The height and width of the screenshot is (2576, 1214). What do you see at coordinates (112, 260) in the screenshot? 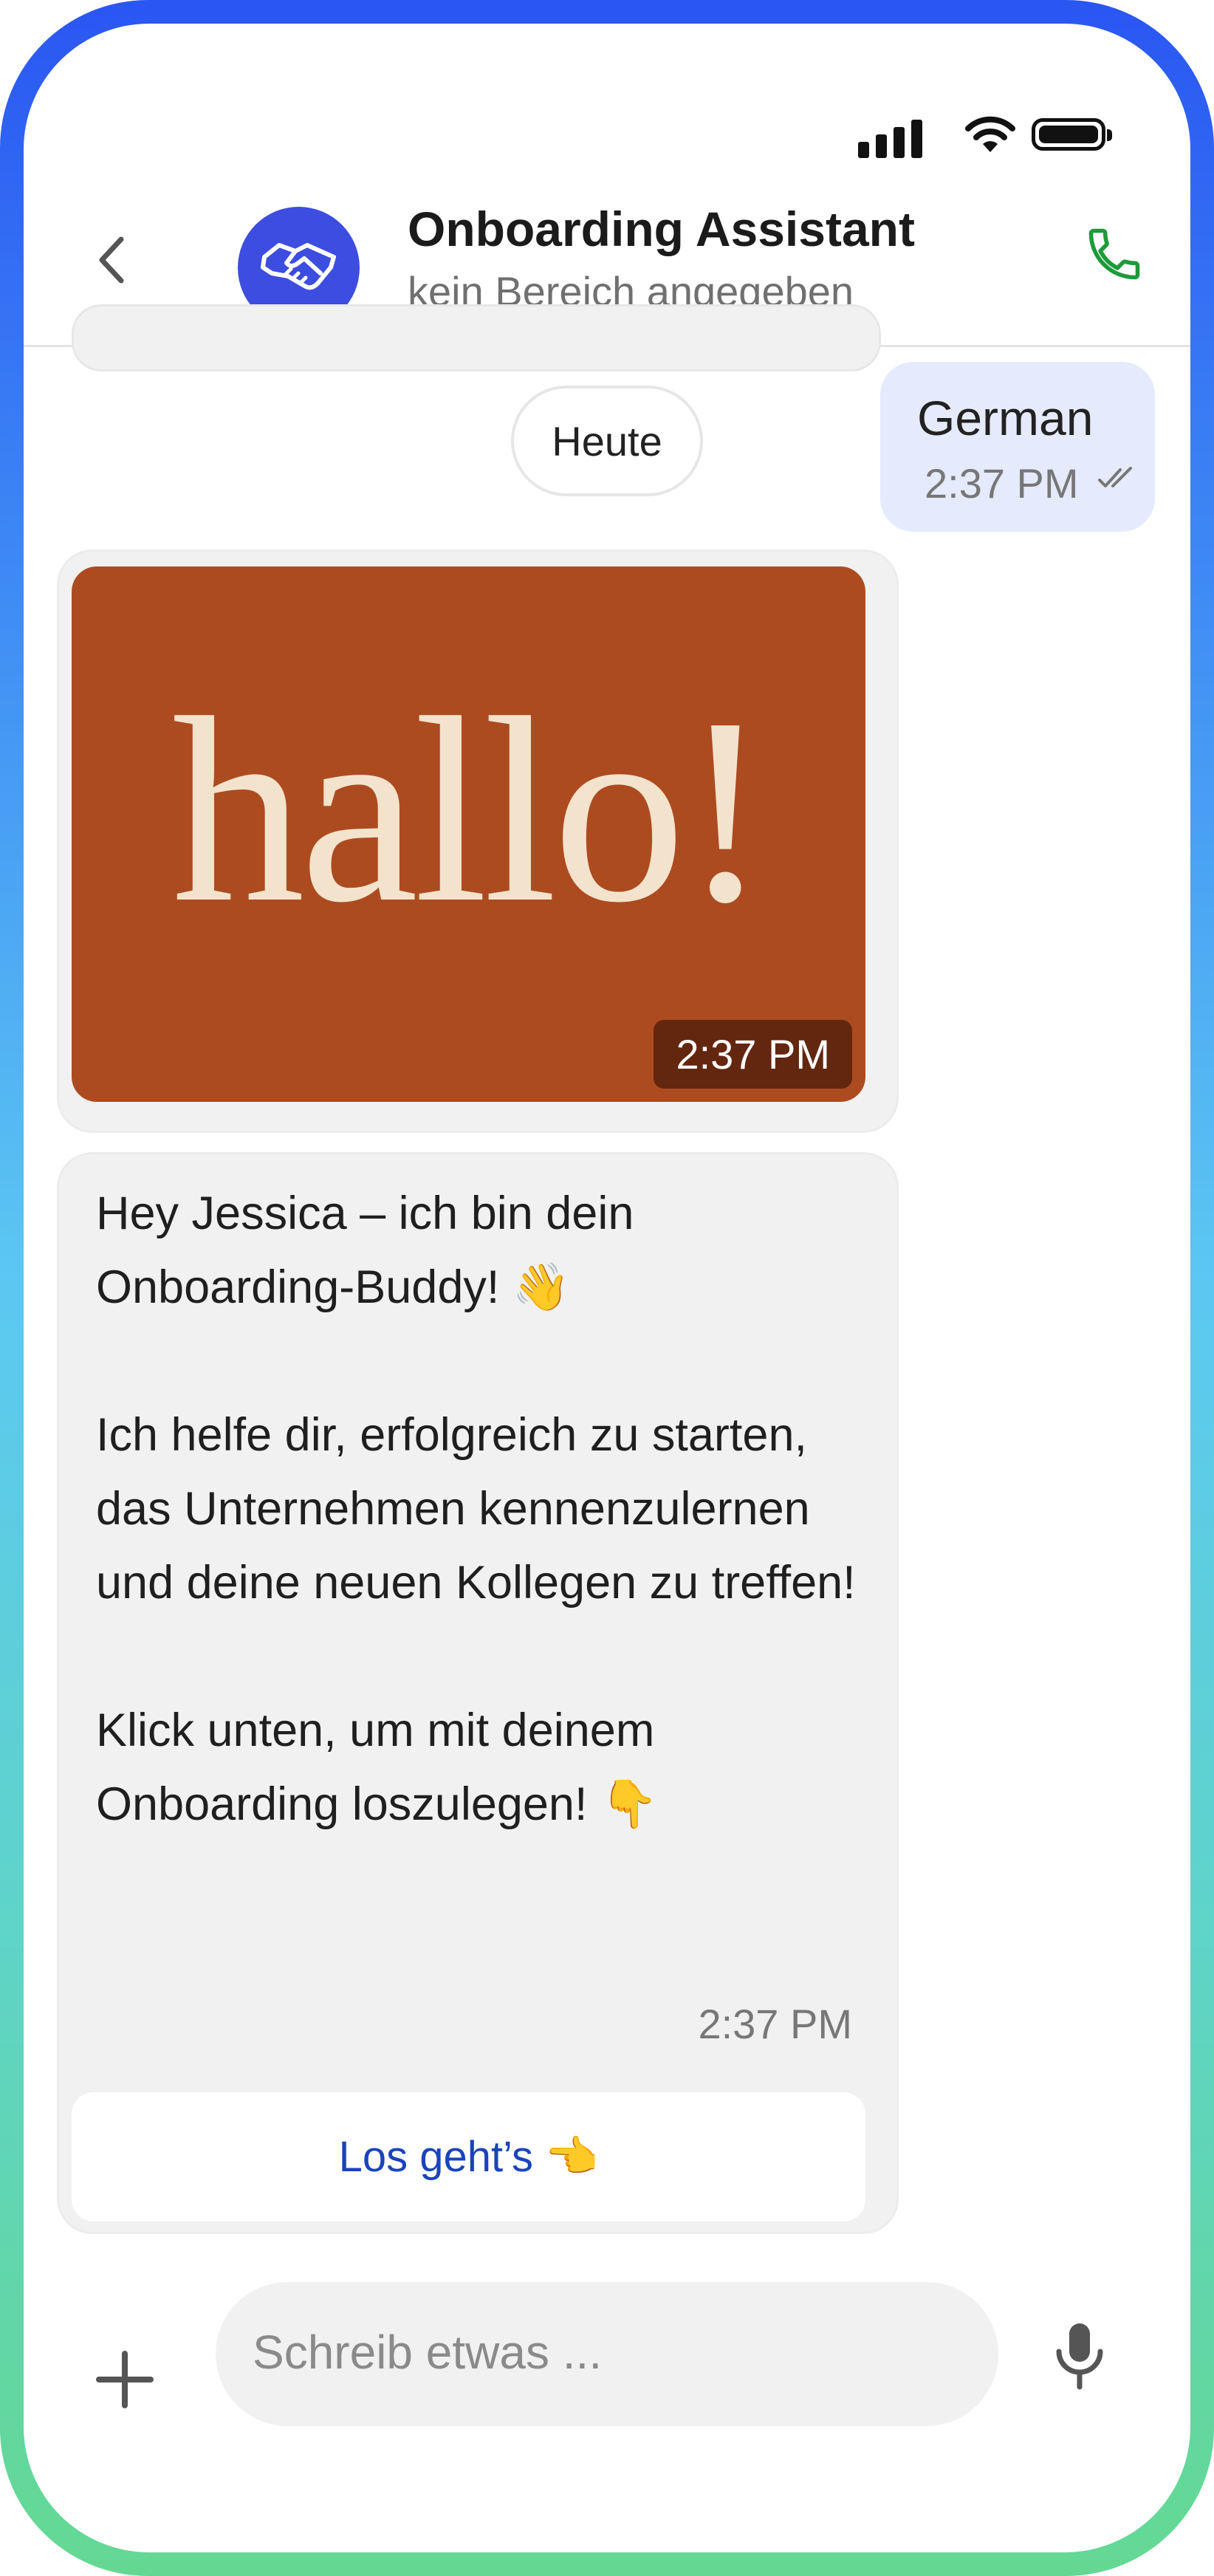
I see `back-icon` at bounding box center [112, 260].